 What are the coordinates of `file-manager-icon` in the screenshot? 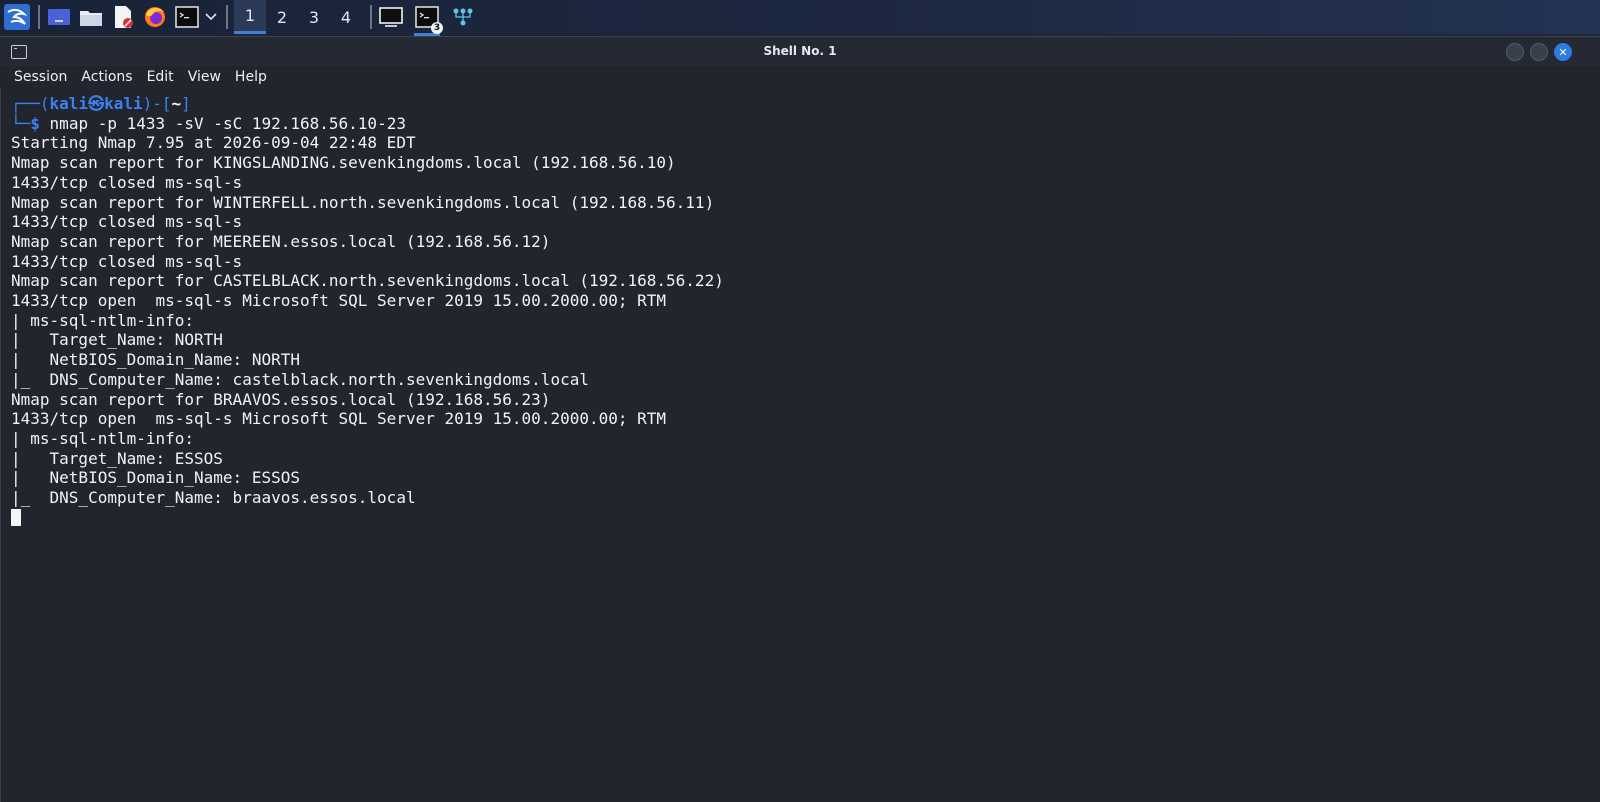 It's located at (91, 17).